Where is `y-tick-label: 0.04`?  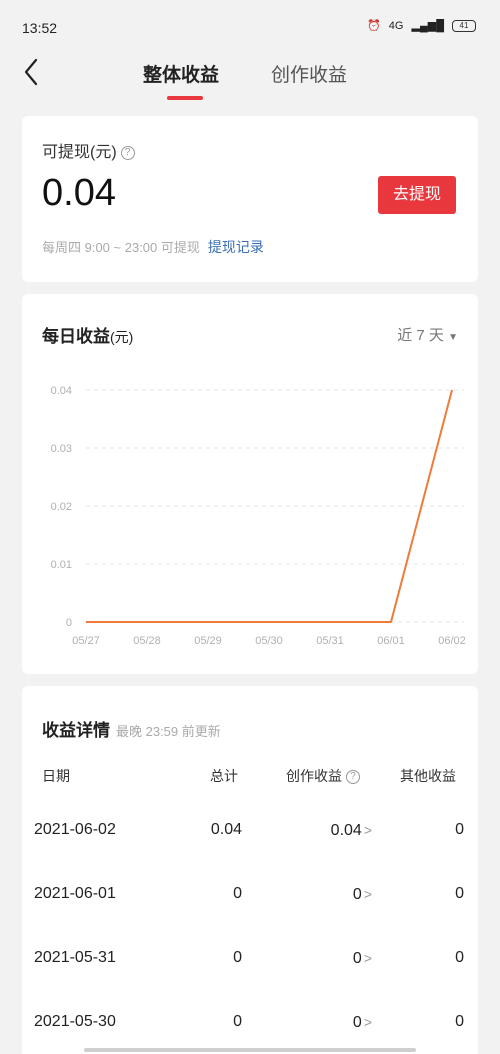 y-tick-label: 0.04 is located at coordinates (61, 391).